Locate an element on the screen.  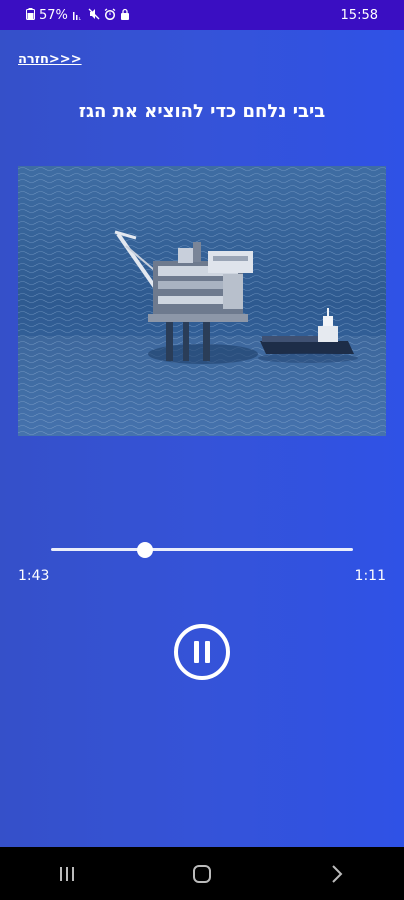
lock-icon is located at coordinates (125, 15).